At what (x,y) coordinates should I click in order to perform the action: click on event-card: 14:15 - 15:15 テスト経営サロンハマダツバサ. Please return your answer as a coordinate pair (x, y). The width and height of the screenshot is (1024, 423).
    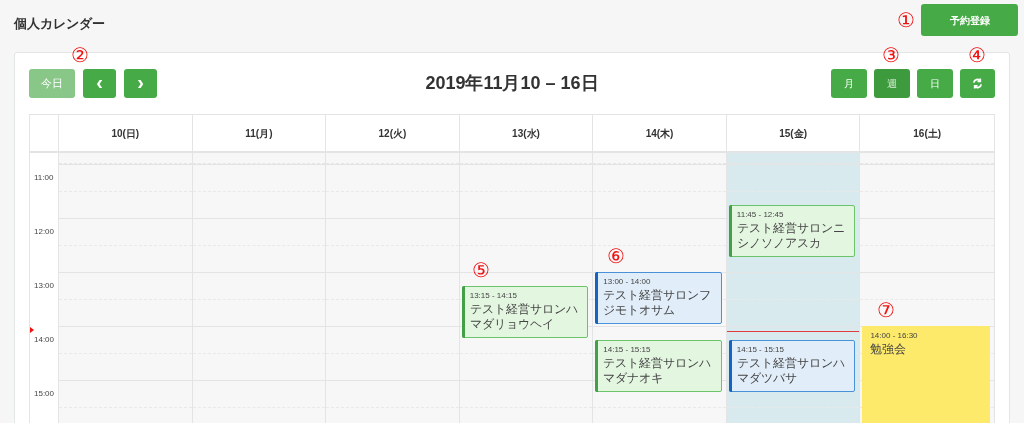
    Looking at the image, I should click on (792, 365).